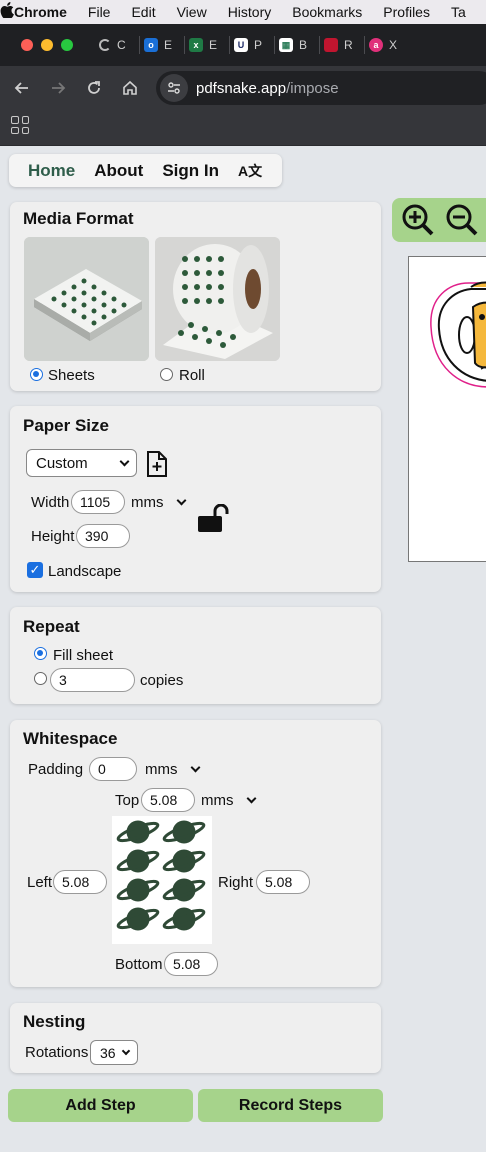 This screenshot has height=1152, width=486. What do you see at coordinates (331, 45) in the screenshot?
I see `red-square-icon` at bounding box center [331, 45].